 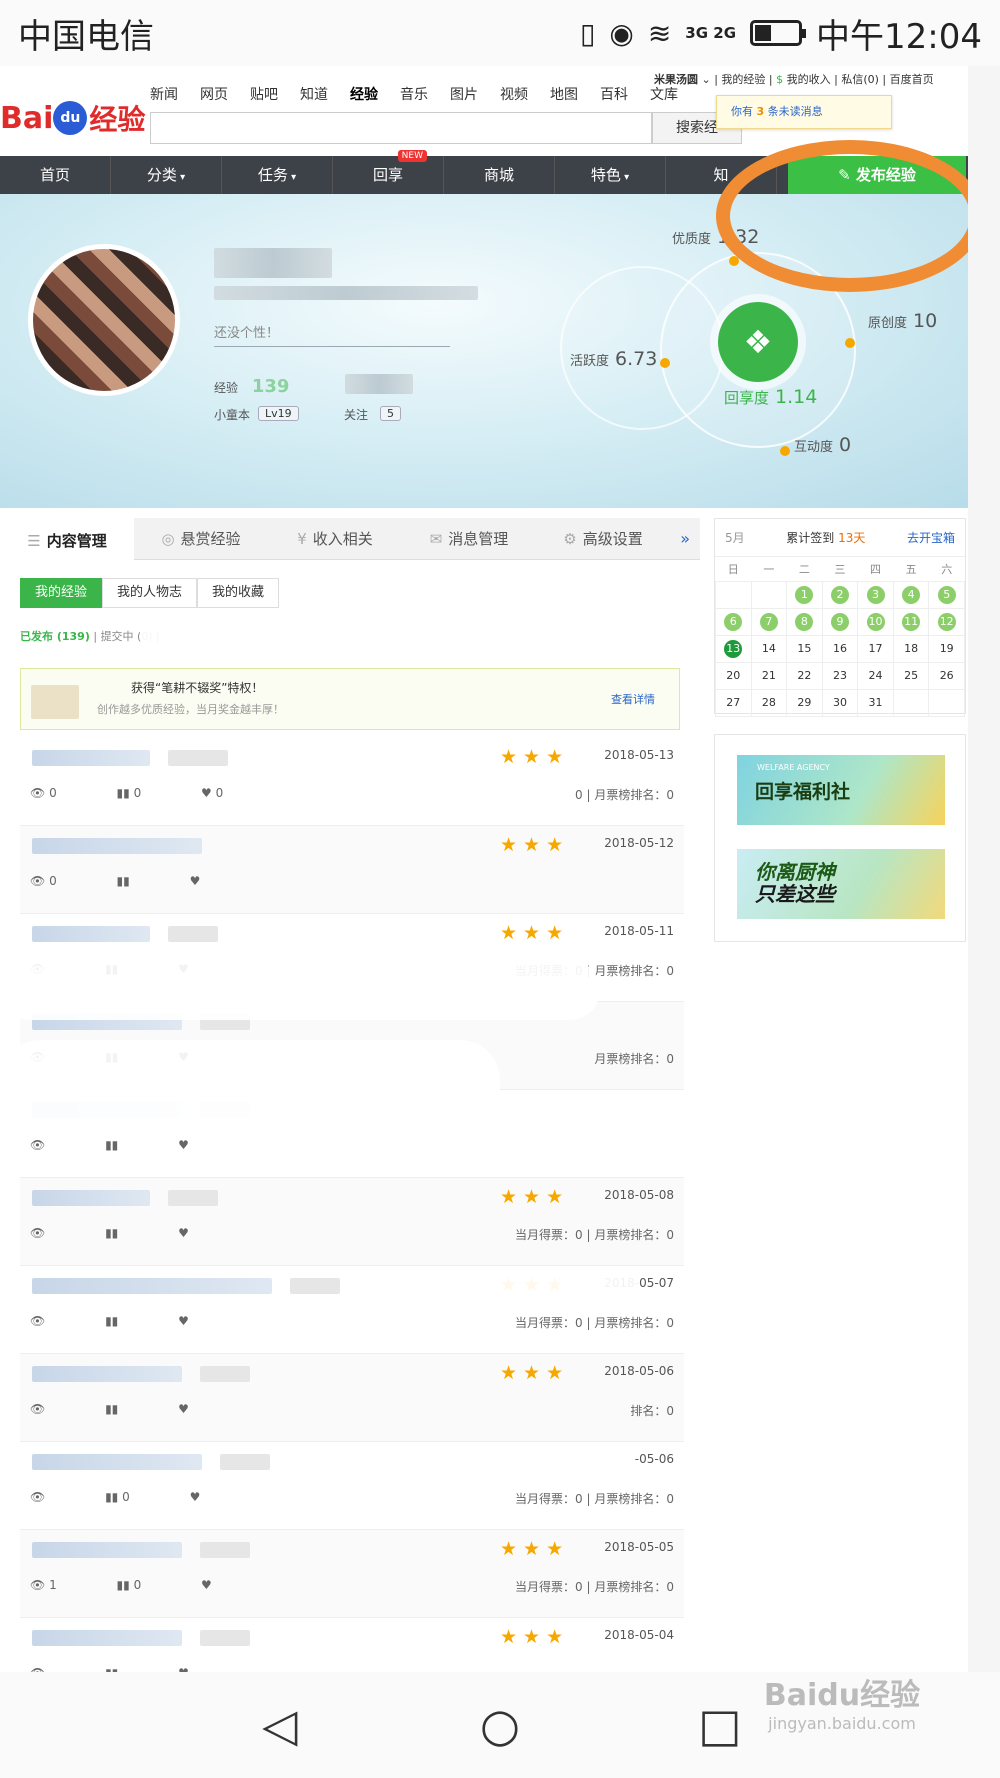 I want to click on main-nav-item: 商城, so click(x=499, y=175).